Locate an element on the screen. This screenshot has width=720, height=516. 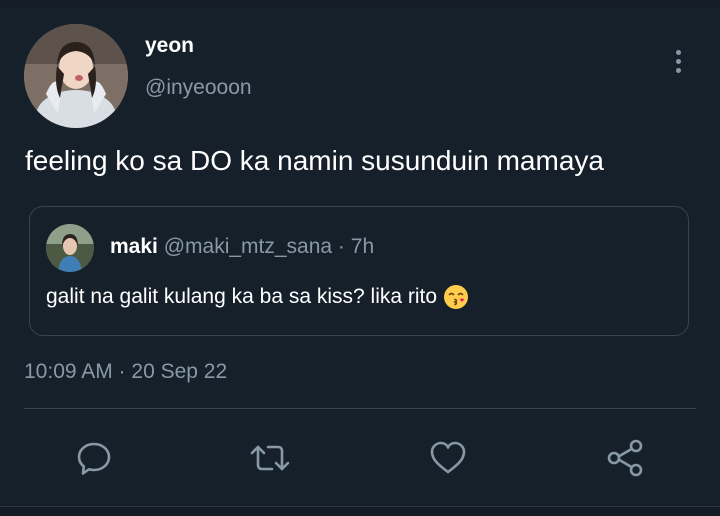
action-bar is located at coordinates (360, 457).